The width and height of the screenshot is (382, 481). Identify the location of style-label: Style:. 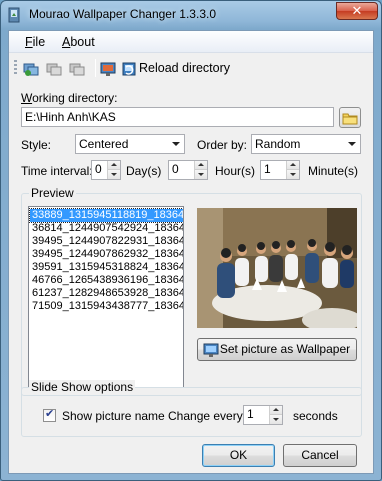
(36, 145).